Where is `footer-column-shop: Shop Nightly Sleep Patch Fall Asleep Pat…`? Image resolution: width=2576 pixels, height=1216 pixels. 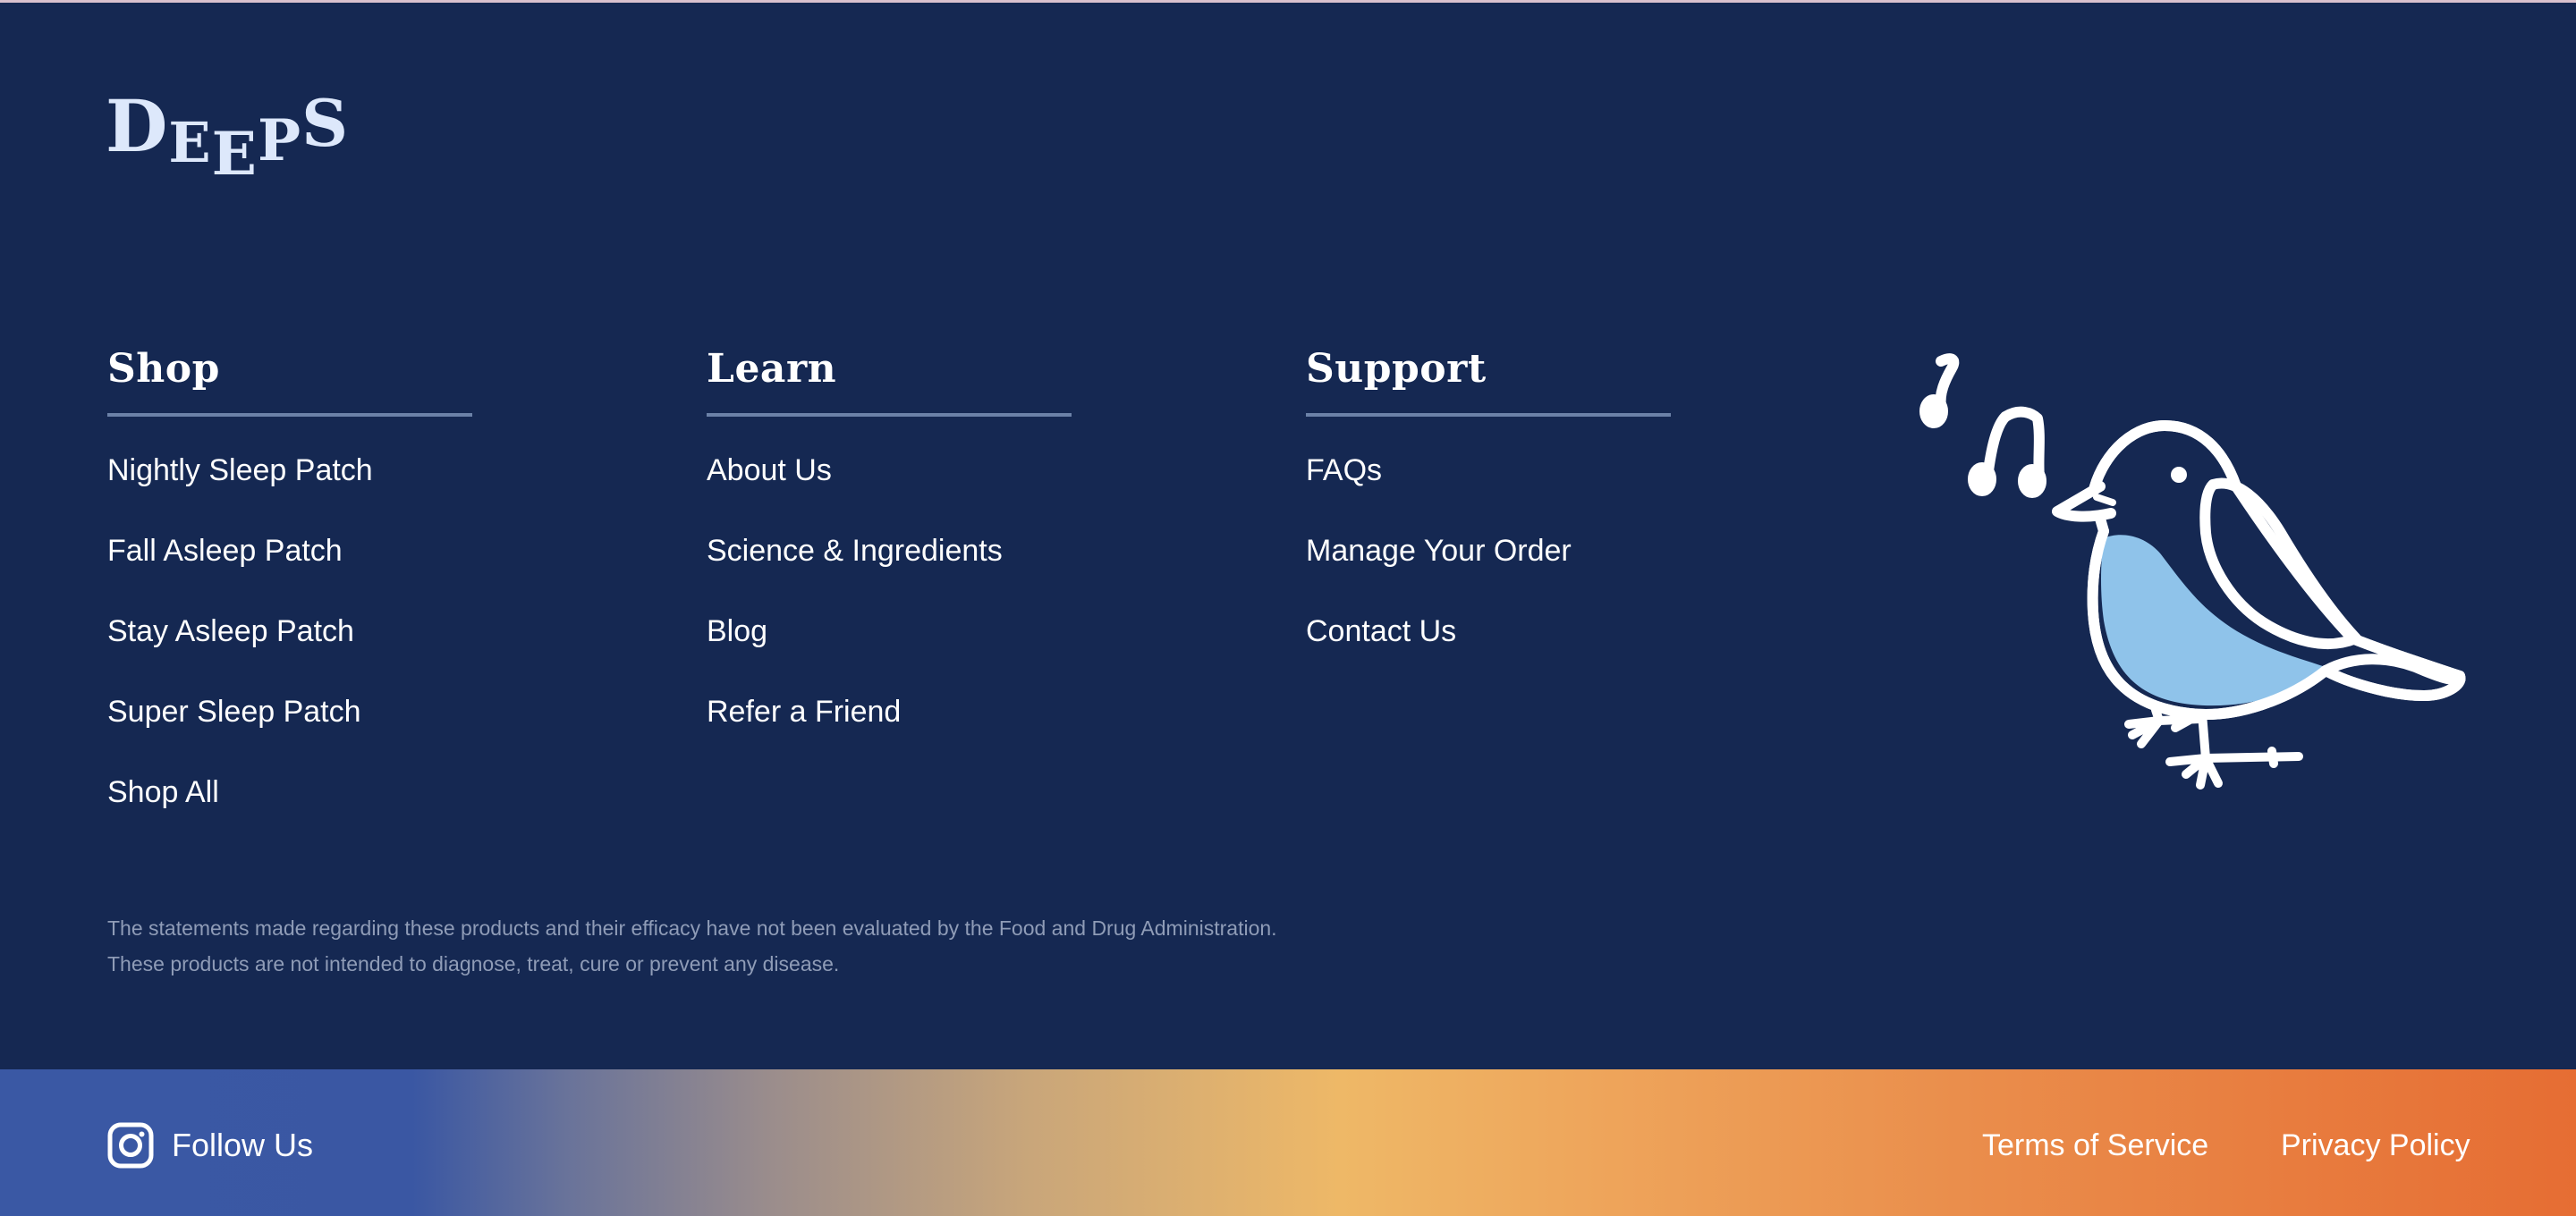 footer-column-shop: Shop Nightly Sleep Patch Fall Asleep Pat… is located at coordinates (289, 600).